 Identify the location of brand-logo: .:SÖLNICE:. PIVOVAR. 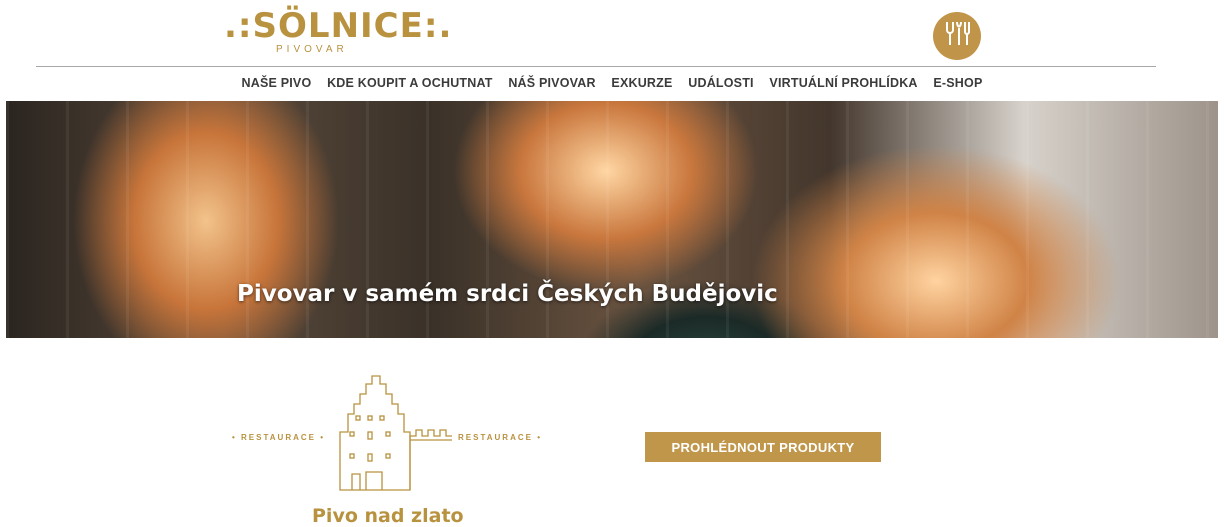
(338, 33).